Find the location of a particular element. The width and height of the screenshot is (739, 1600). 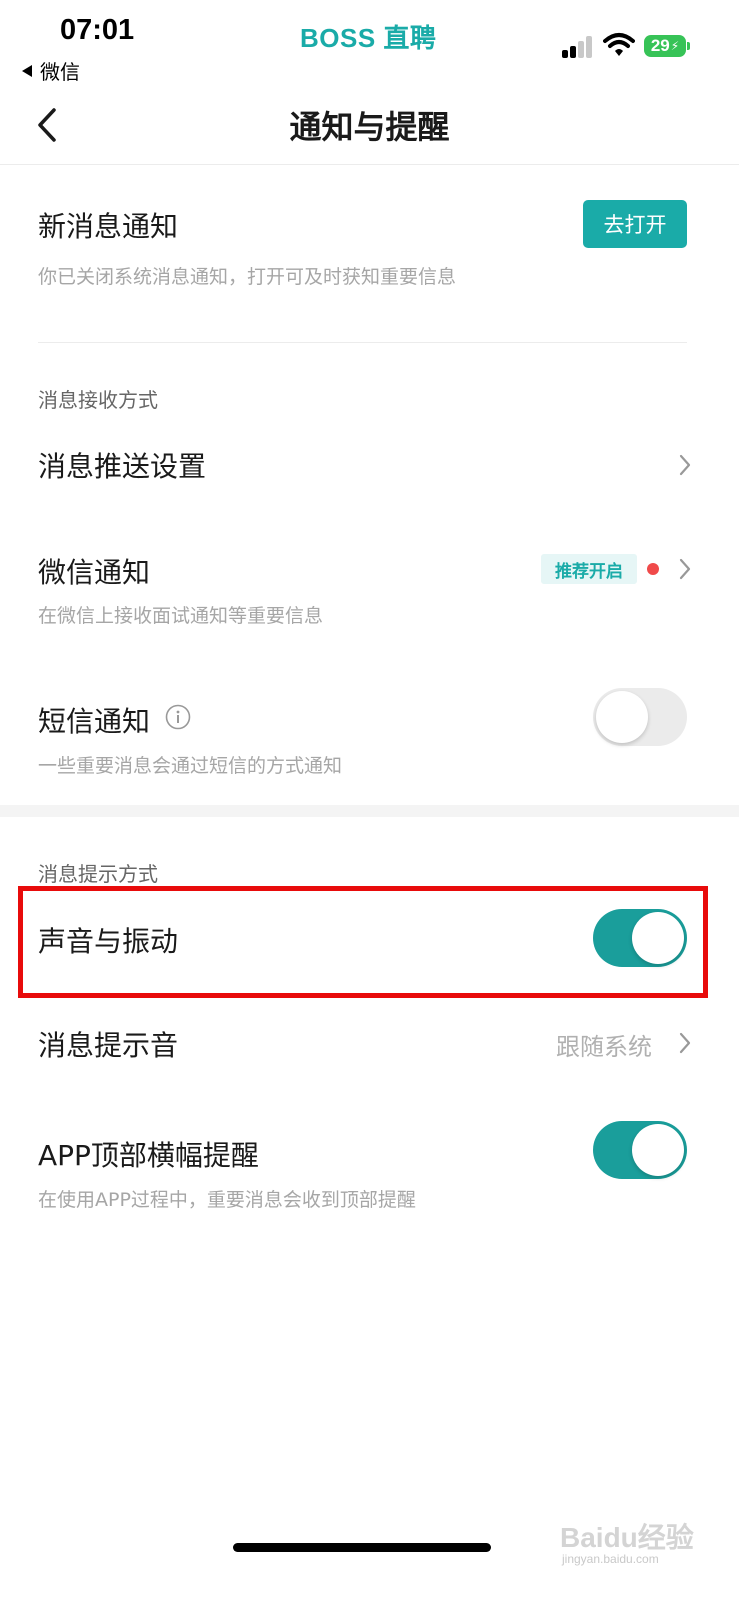

push-settings-title: 消息推送设置 is located at coordinates (122, 466).